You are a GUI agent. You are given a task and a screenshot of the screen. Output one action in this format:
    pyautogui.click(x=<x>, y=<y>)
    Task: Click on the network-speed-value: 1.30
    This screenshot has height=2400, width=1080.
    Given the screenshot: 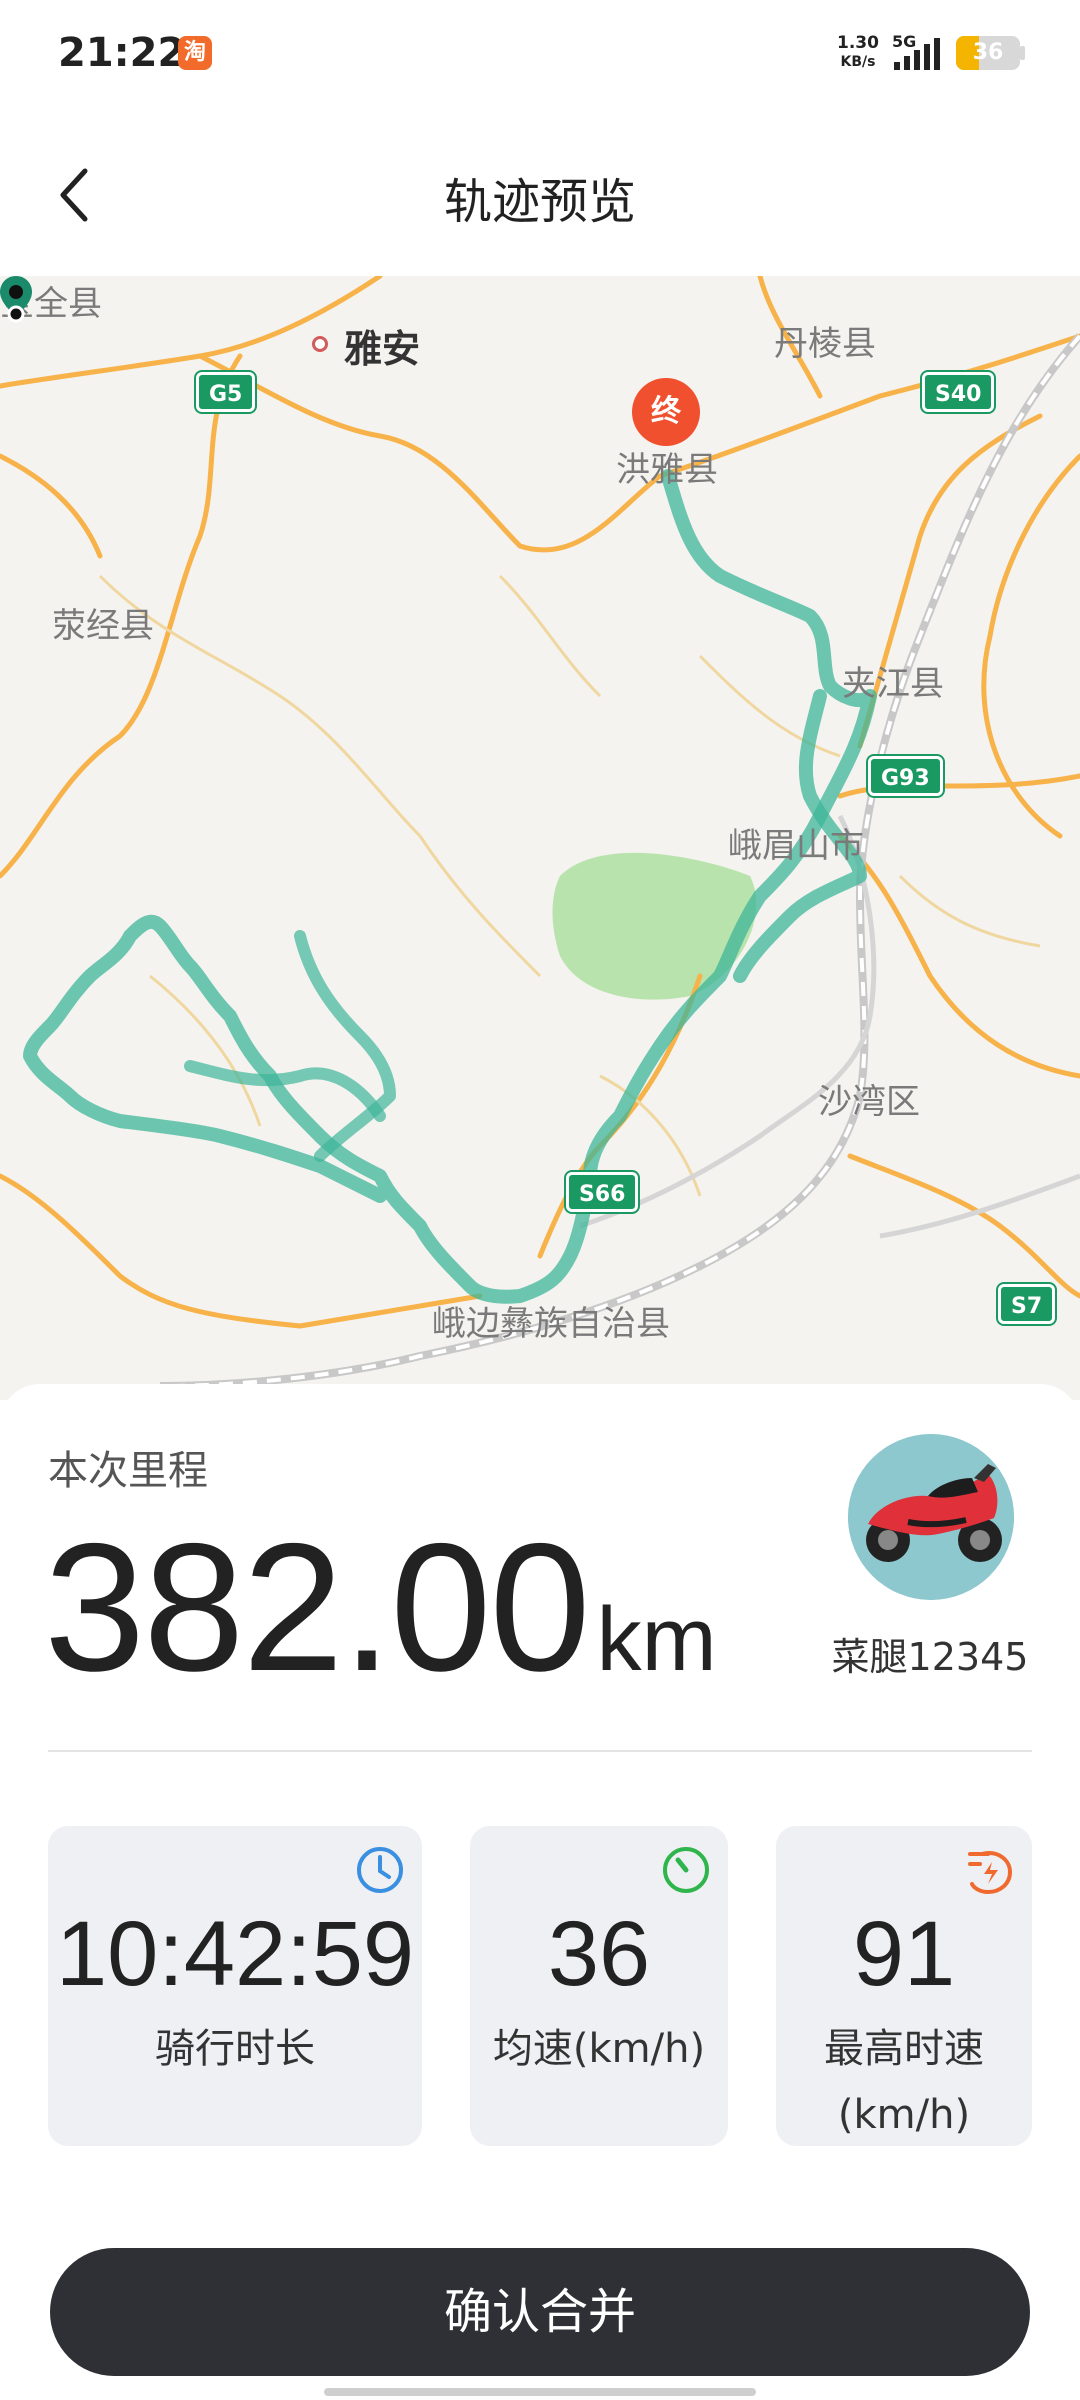 What is the action you would take?
    pyautogui.click(x=858, y=43)
    